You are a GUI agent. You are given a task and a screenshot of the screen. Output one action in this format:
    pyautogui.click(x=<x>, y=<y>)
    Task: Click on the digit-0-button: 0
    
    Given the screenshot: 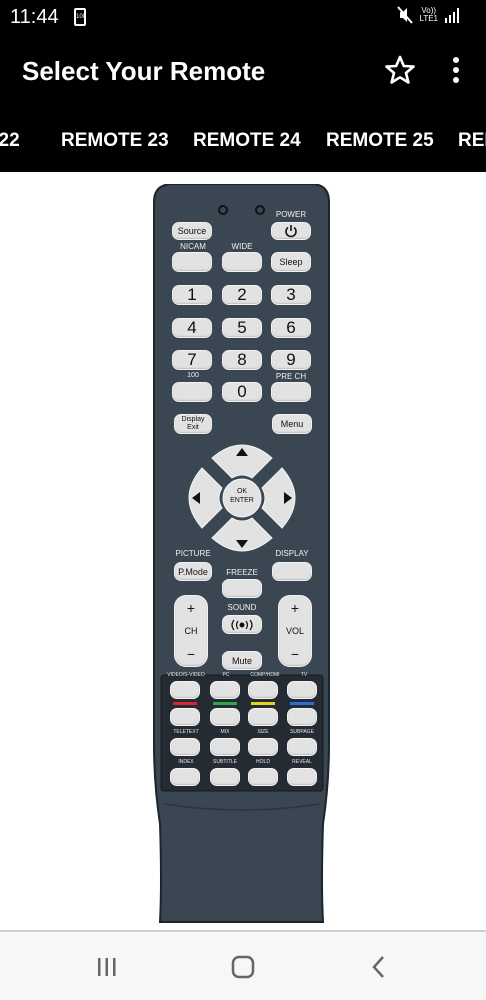 What is the action you would take?
    pyautogui.click(x=242, y=392)
    